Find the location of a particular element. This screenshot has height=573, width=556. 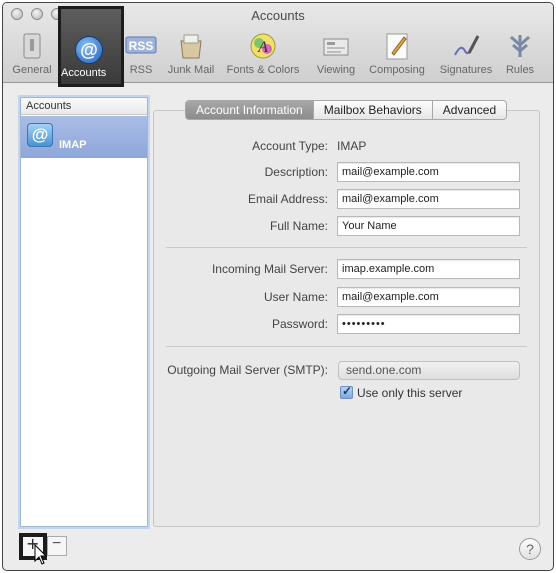

rules-icon is located at coordinates (520, 46).